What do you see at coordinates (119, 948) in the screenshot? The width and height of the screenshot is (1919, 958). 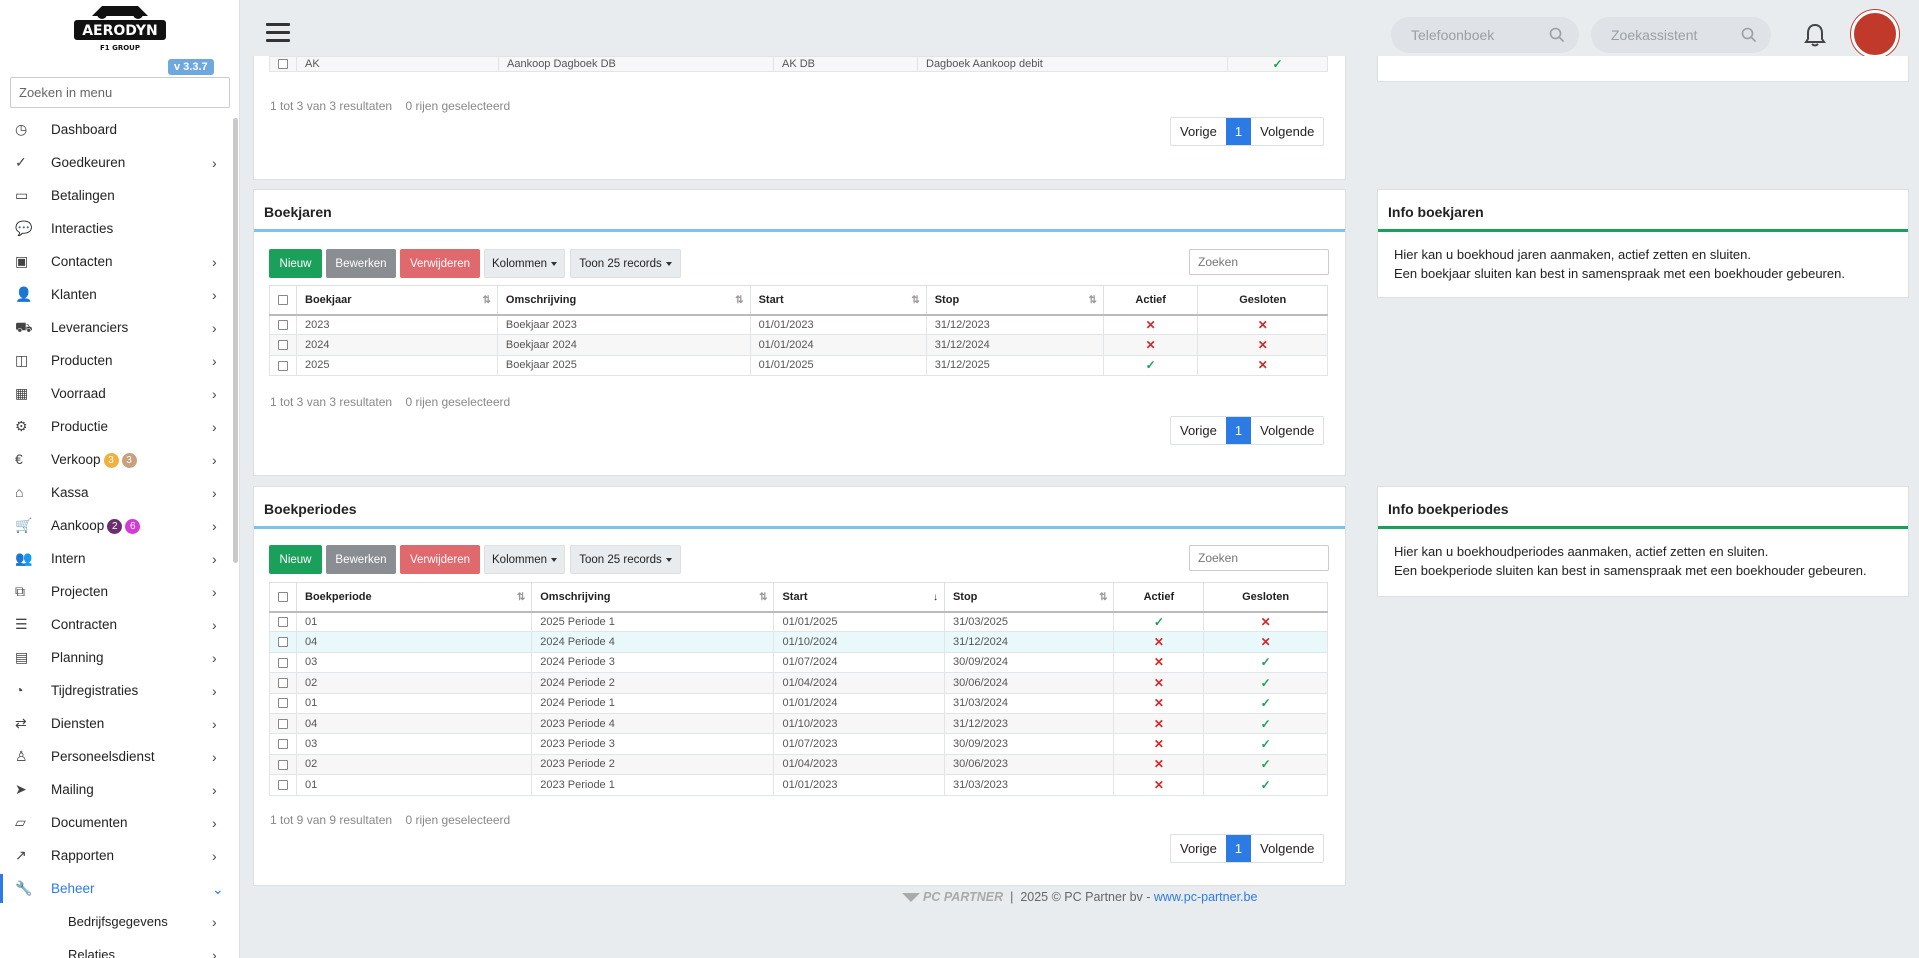 I see `sidebar-item-relaties: Relaties ›` at bounding box center [119, 948].